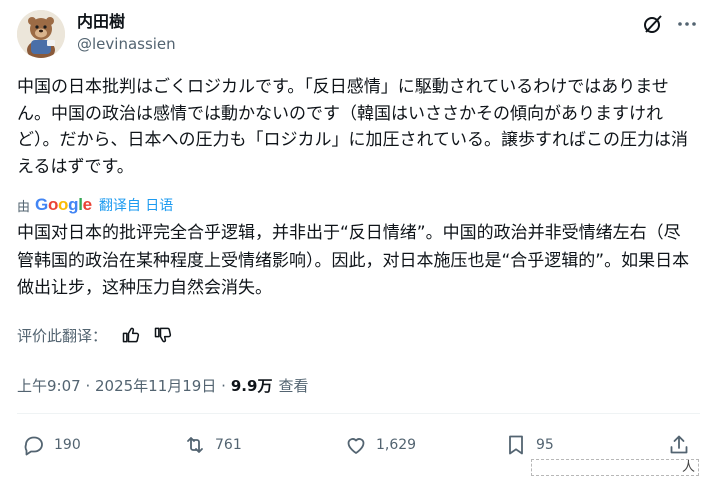 The width and height of the screenshot is (715, 493). I want to click on watermark-text: 人, so click(688, 467).